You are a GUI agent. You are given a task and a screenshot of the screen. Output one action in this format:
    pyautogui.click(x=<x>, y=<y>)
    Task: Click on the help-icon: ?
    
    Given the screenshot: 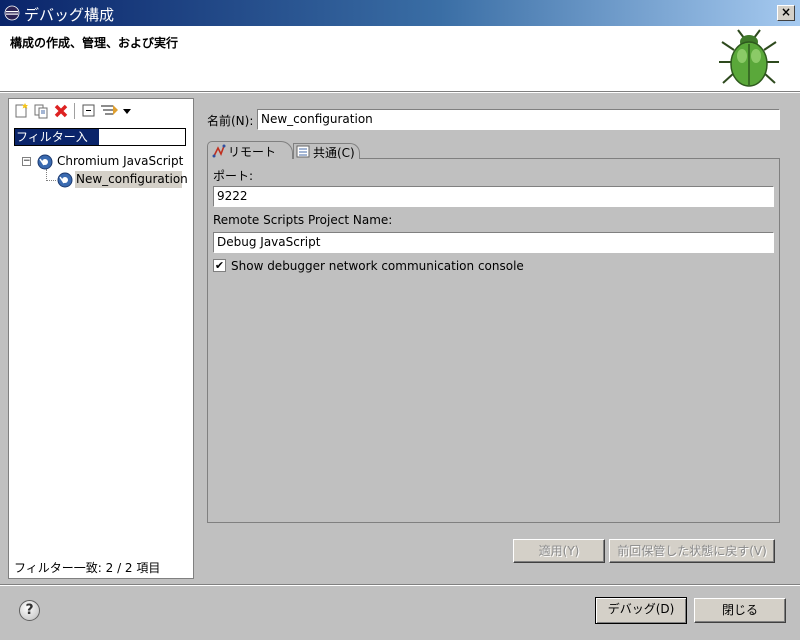 What is the action you would take?
    pyautogui.click(x=29, y=610)
    